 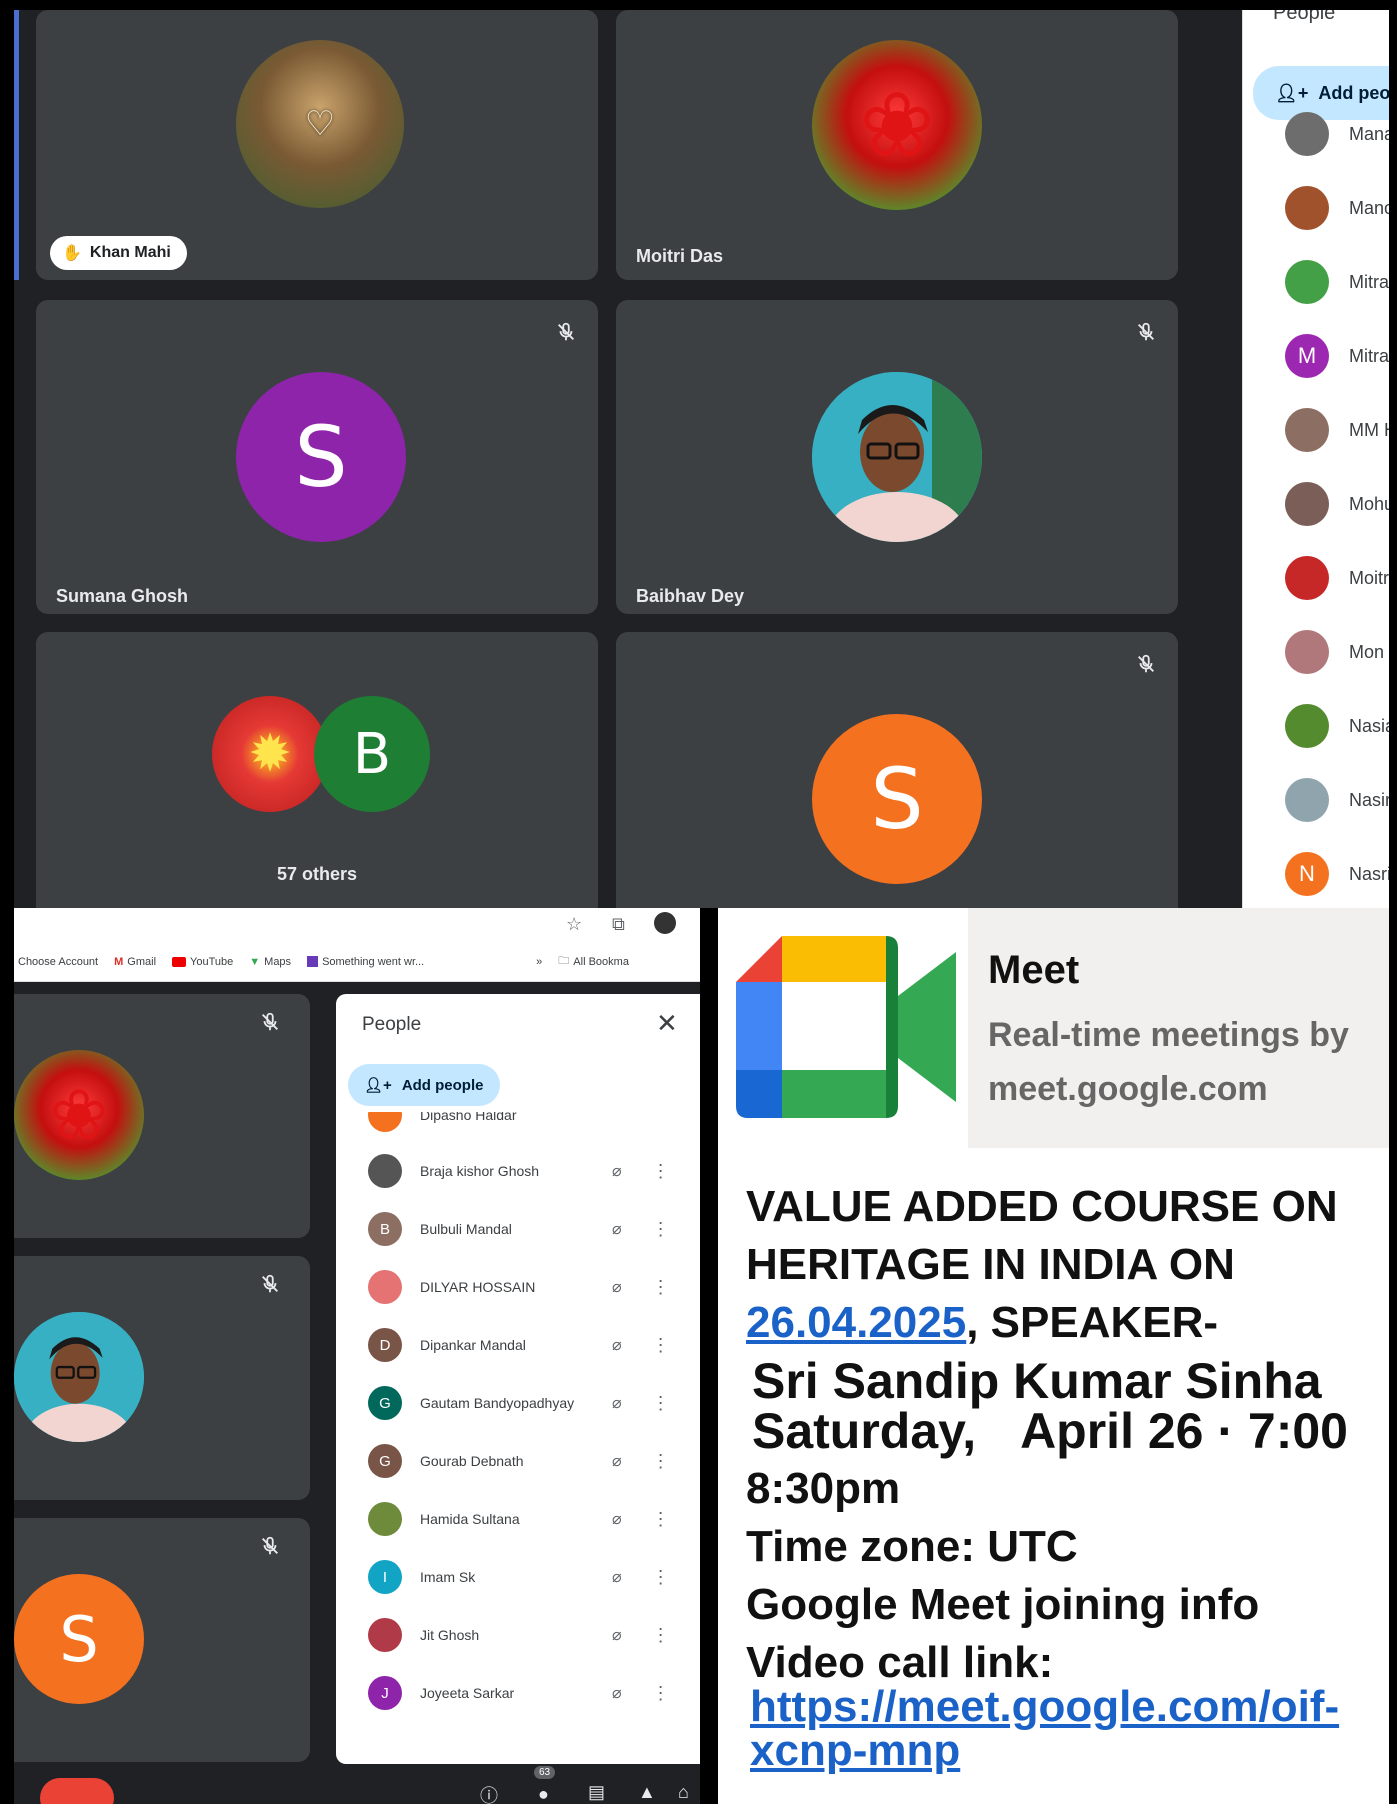 What do you see at coordinates (667, 1023) in the screenshot?
I see `close-icon: ✕` at bounding box center [667, 1023].